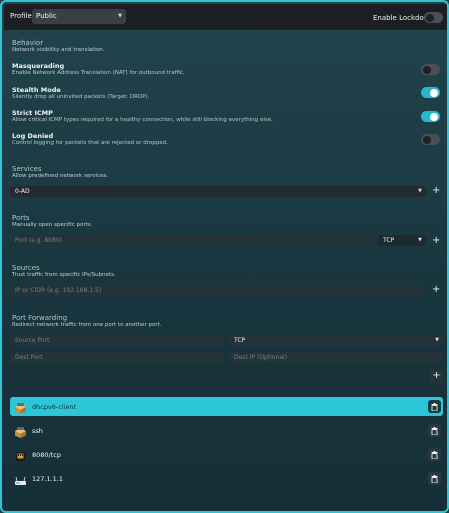 This screenshot has height=513, width=449. I want to click on strict-icmp-title: Strict ICMP, so click(32, 113).